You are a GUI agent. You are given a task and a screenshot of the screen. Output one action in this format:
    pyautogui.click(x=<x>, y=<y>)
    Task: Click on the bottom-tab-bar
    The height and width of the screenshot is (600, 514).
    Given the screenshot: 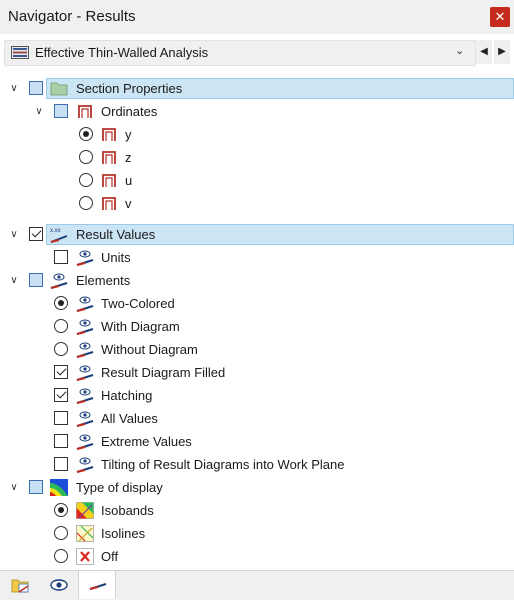 What is the action you would take?
    pyautogui.click(x=257, y=585)
    